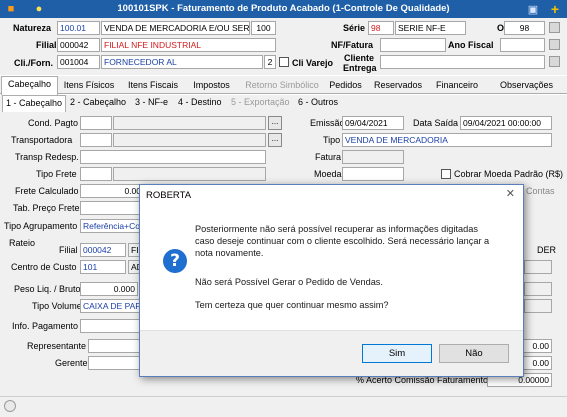 Image resolution: width=567 pixels, height=417 pixels. Describe the element at coordinates (457, 86) in the screenshot. I see `tab-financeiro: Financeiro` at that location.